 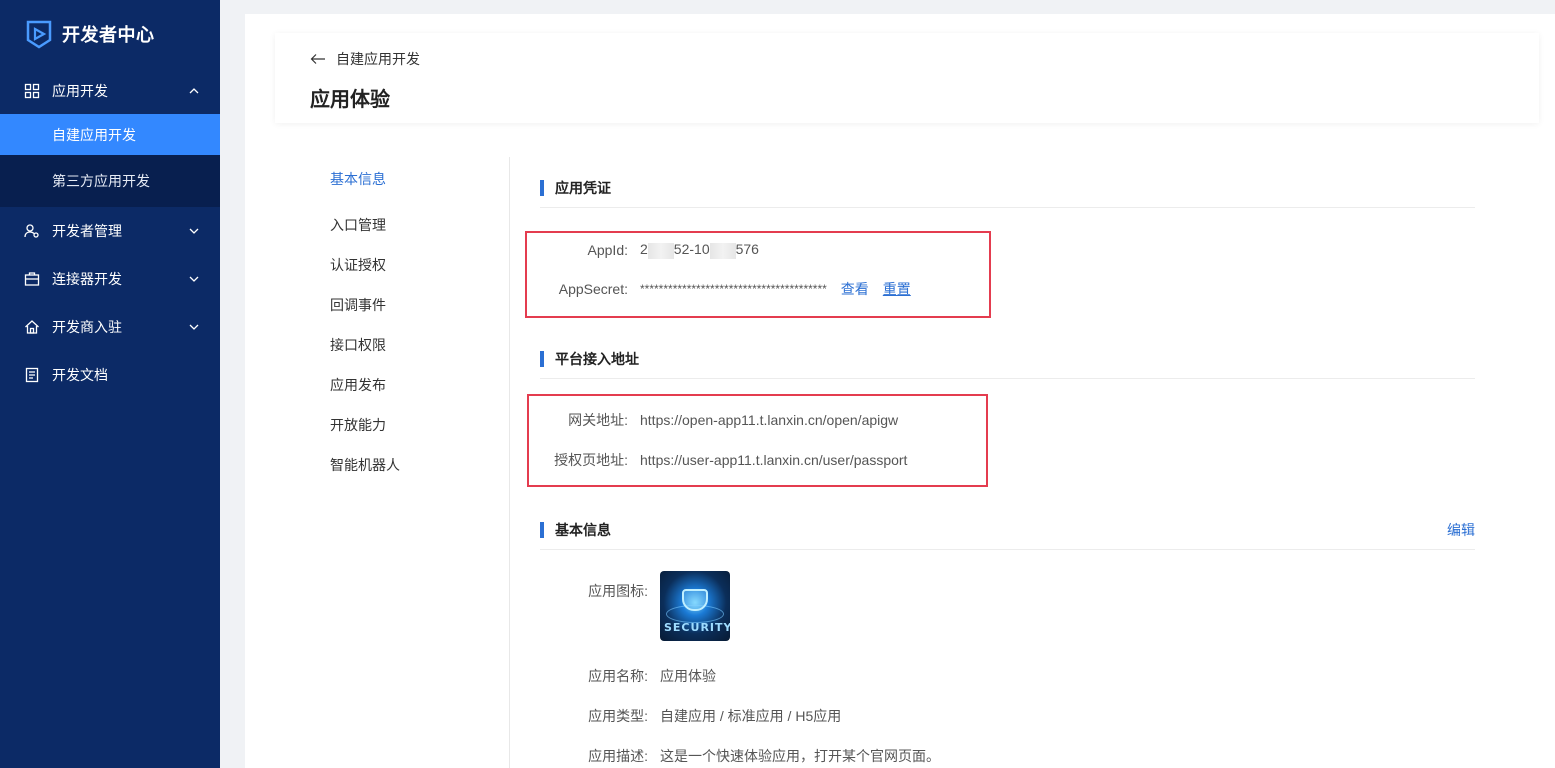 I want to click on subnav-entry-management: 入口管理, so click(x=410, y=225).